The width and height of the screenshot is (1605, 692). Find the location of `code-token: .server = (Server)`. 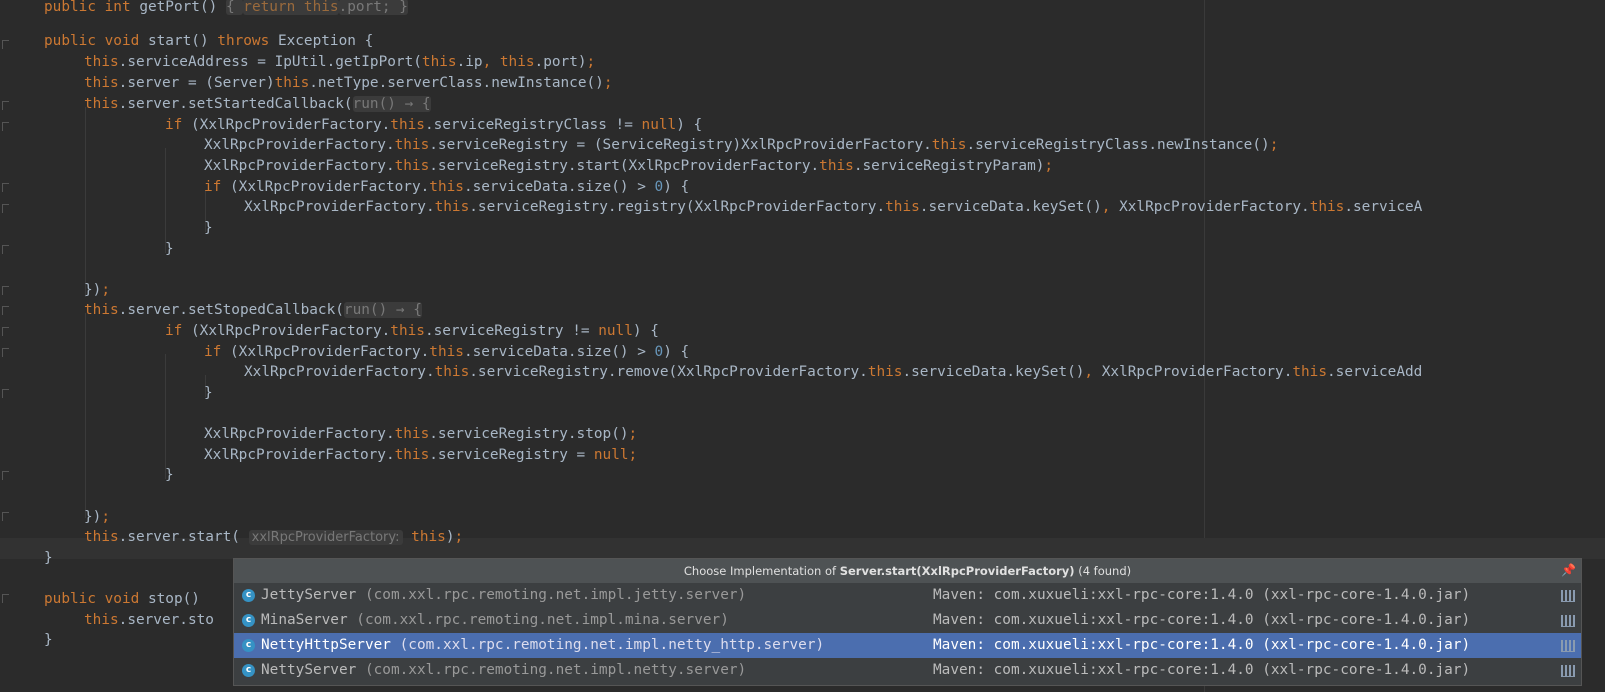

code-token: .server = (Server) is located at coordinates (196, 83).